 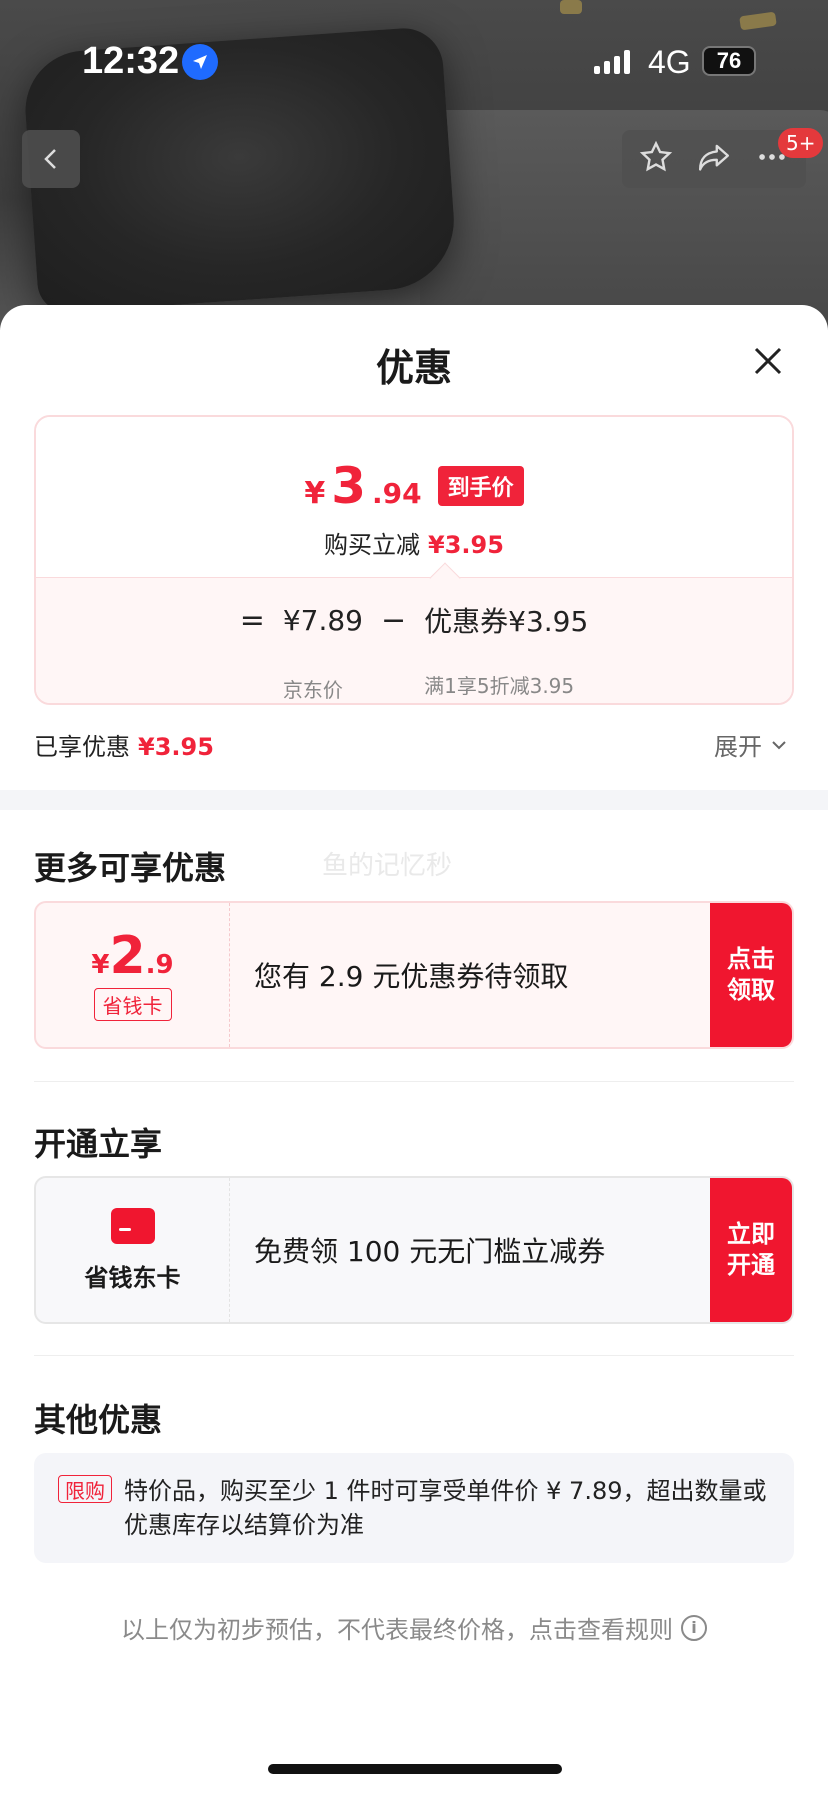 What do you see at coordinates (322, 620) in the screenshot?
I see `jd-price: ¥7.89` at bounding box center [322, 620].